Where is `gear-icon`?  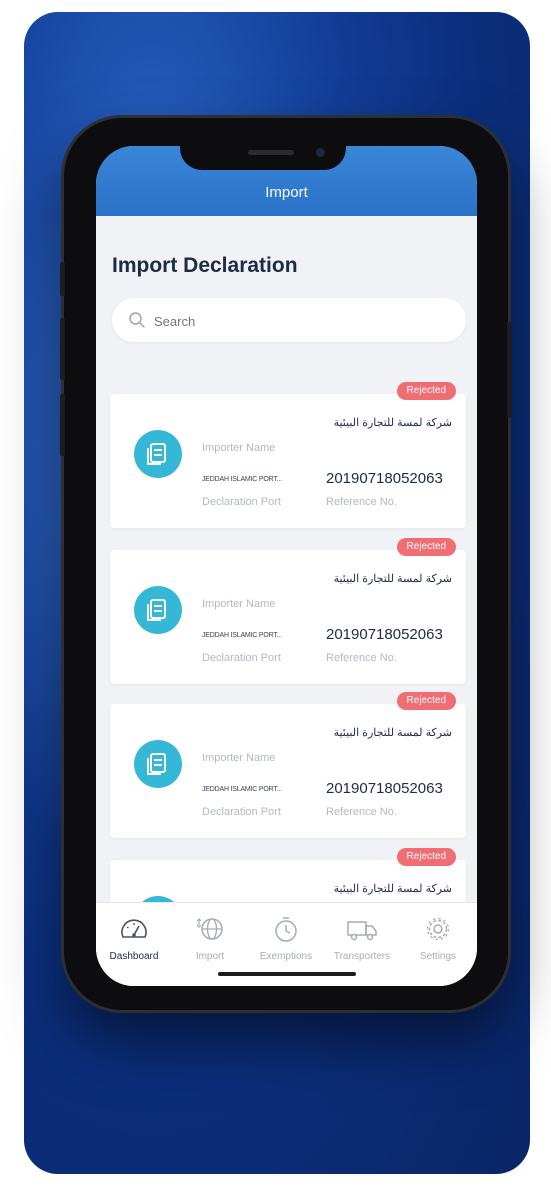
gear-icon is located at coordinates (438, 929).